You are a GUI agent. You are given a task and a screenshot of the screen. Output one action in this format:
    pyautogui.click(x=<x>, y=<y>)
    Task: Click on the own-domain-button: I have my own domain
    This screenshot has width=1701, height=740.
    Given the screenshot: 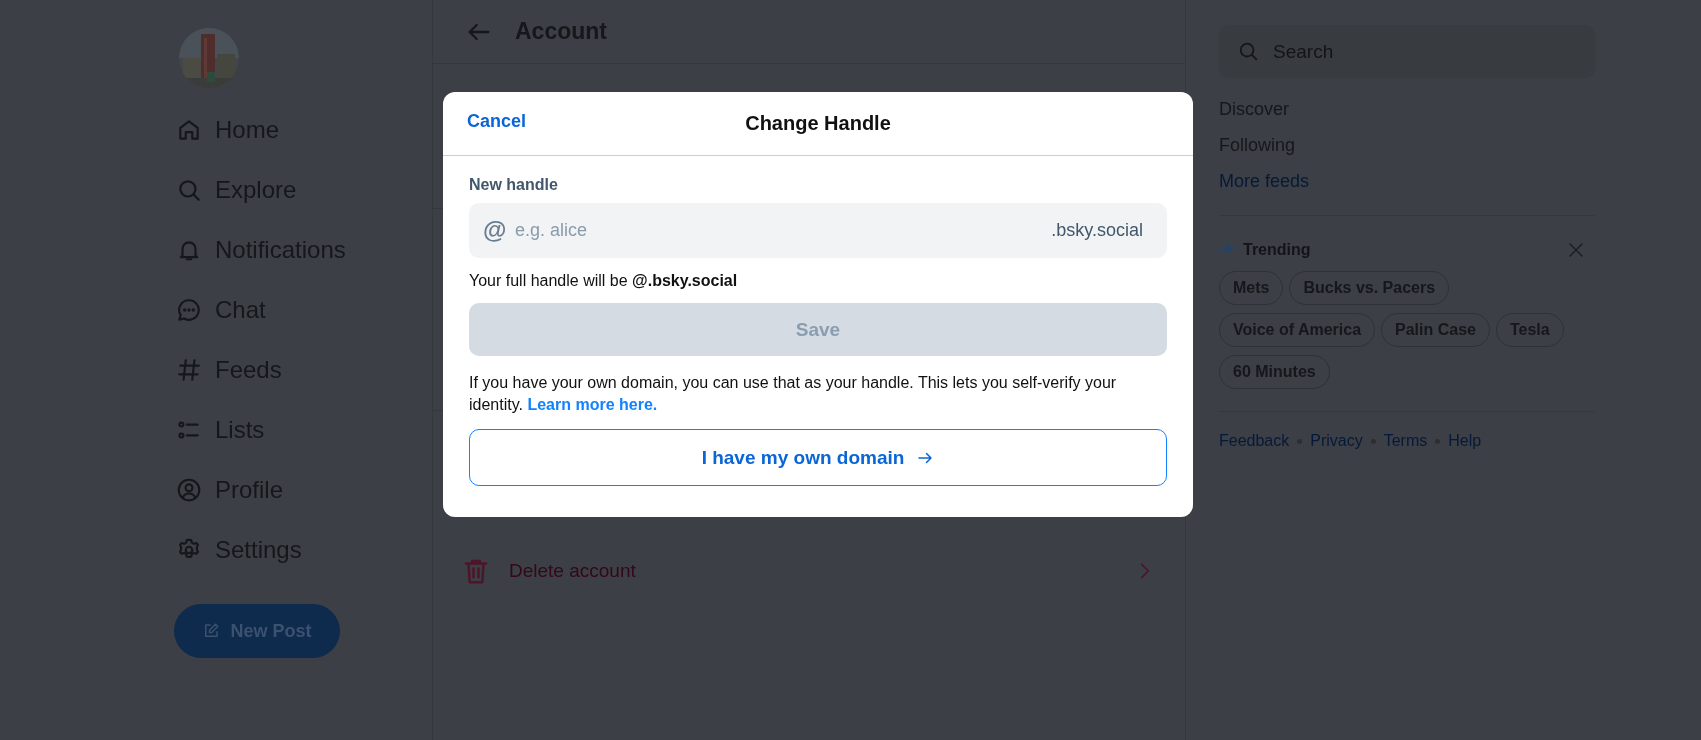 What is the action you would take?
    pyautogui.click(x=818, y=457)
    